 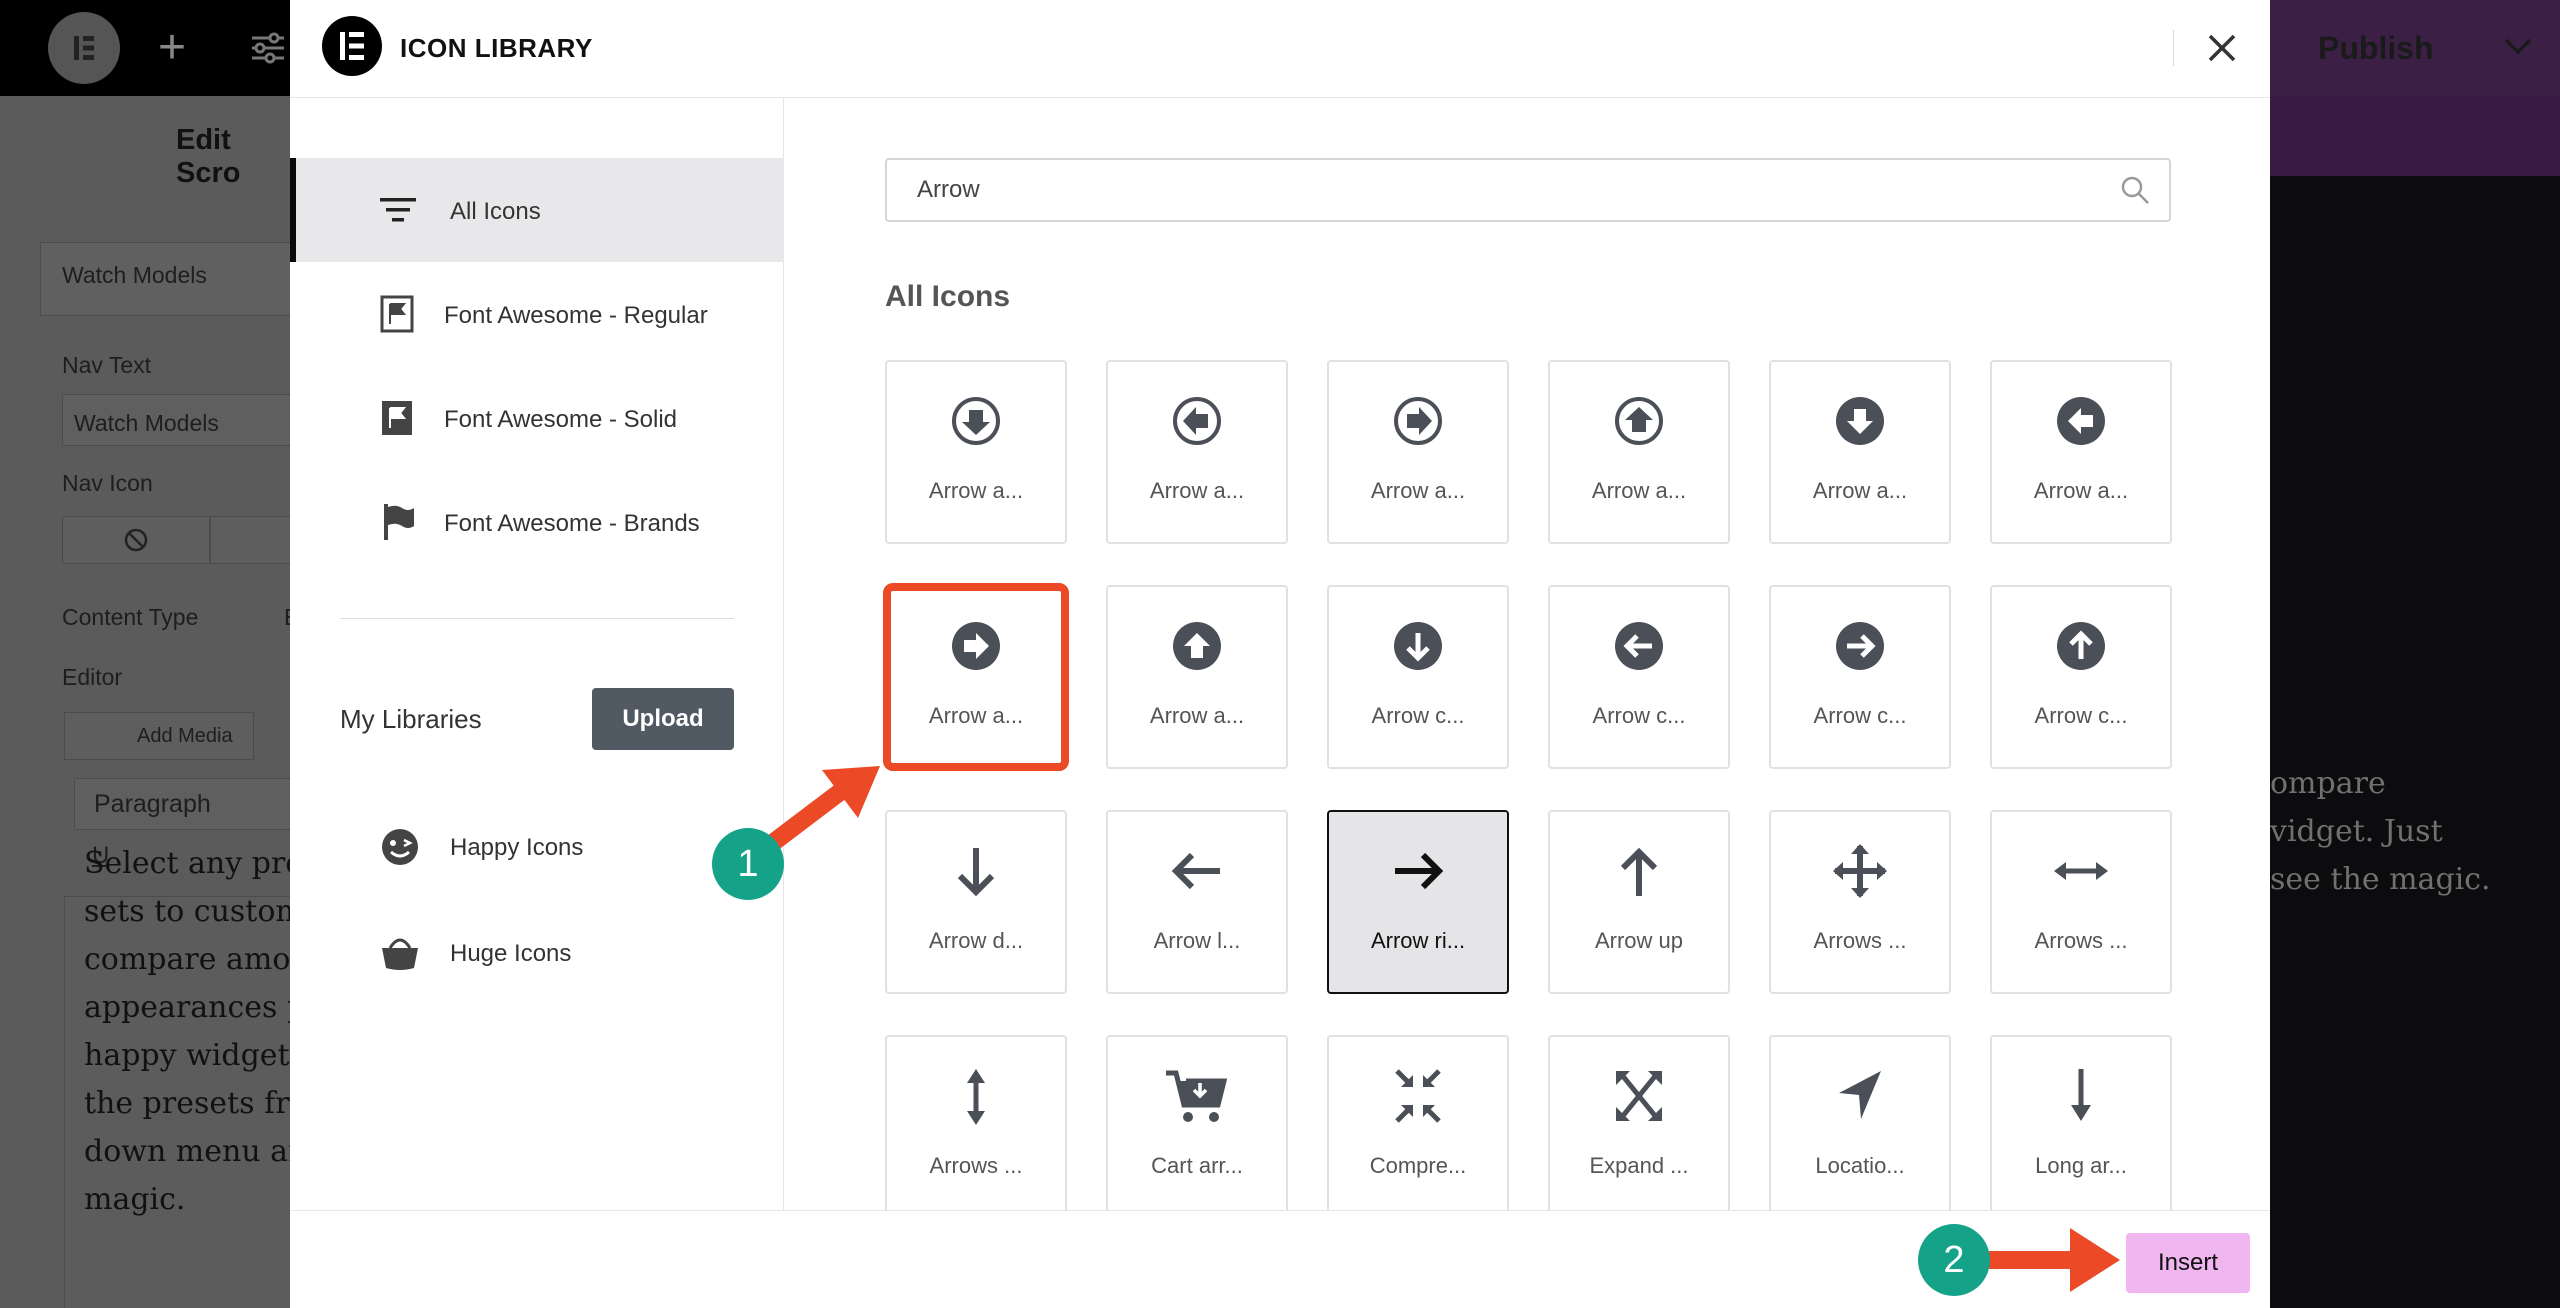 I want to click on step-2-badge: 2, so click(x=1954, y=1260).